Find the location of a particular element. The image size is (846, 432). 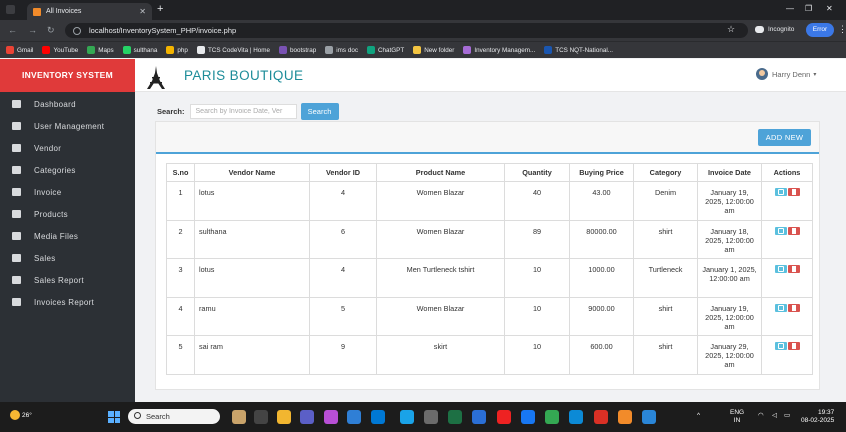

error-button: Error is located at coordinates (820, 30).